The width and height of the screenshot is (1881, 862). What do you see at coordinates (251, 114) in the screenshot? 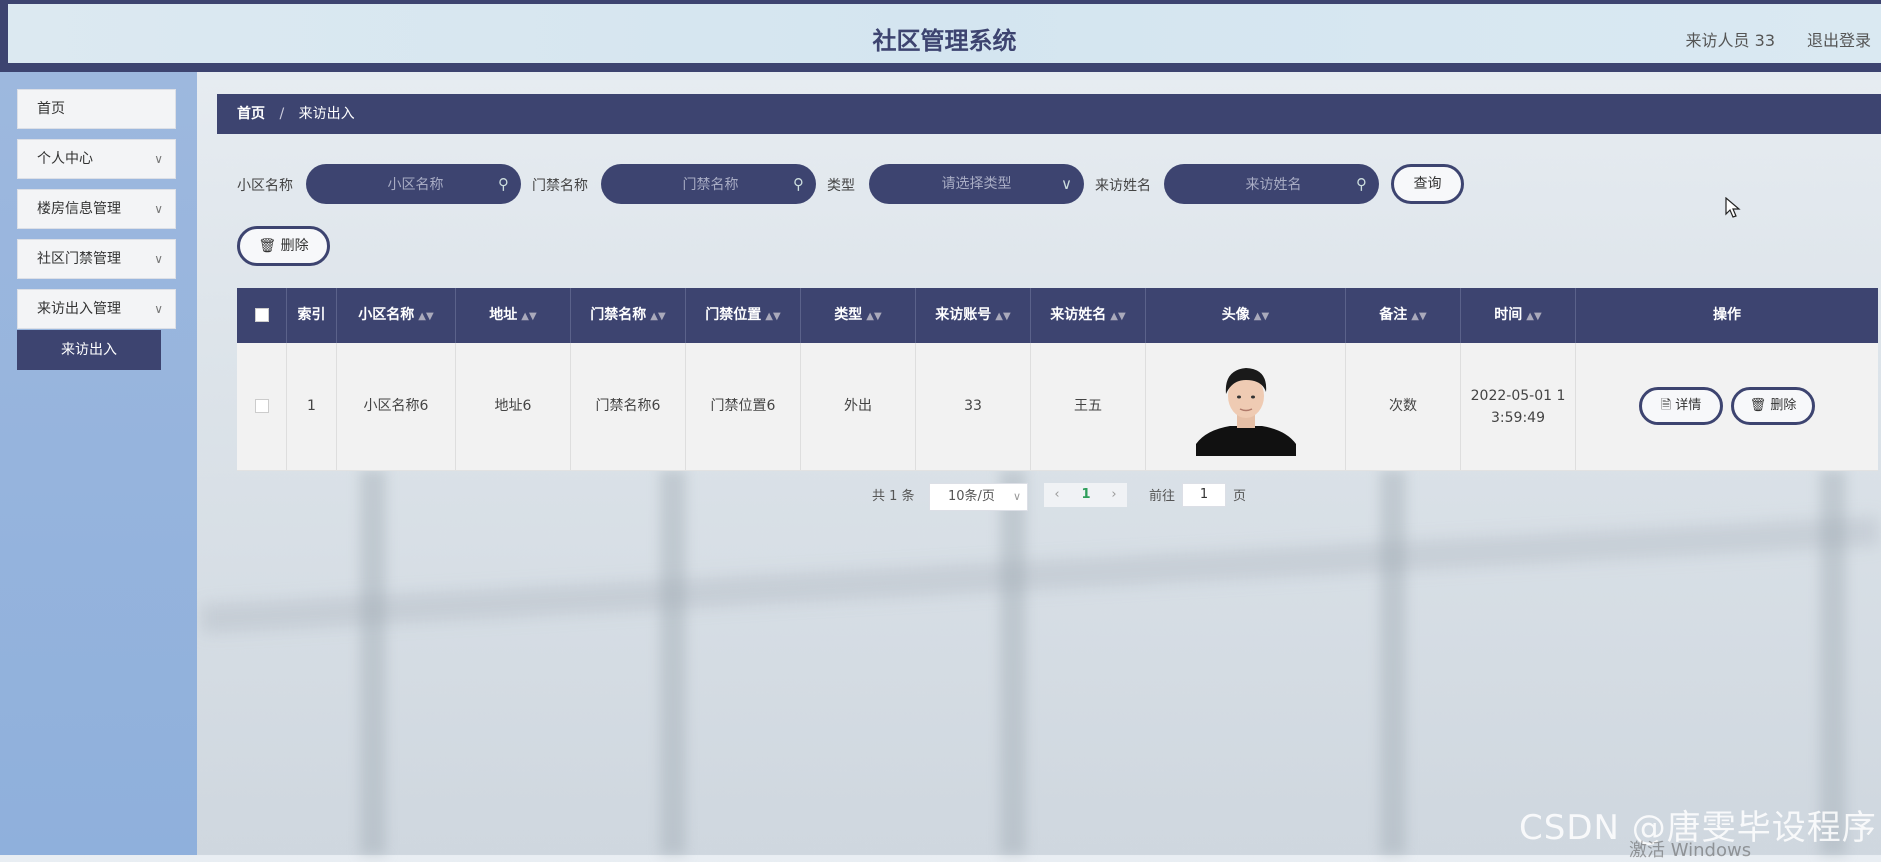
I see `breadcrumb-home: 首页` at bounding box center [251, 114].